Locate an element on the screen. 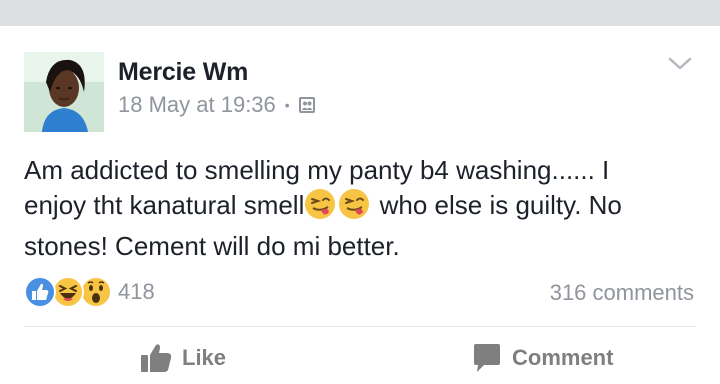 Image resolution: width=720 pixels, height=384 pixels. post-meta: 18 May at 19:36 • is located at coordinates (217, 105).